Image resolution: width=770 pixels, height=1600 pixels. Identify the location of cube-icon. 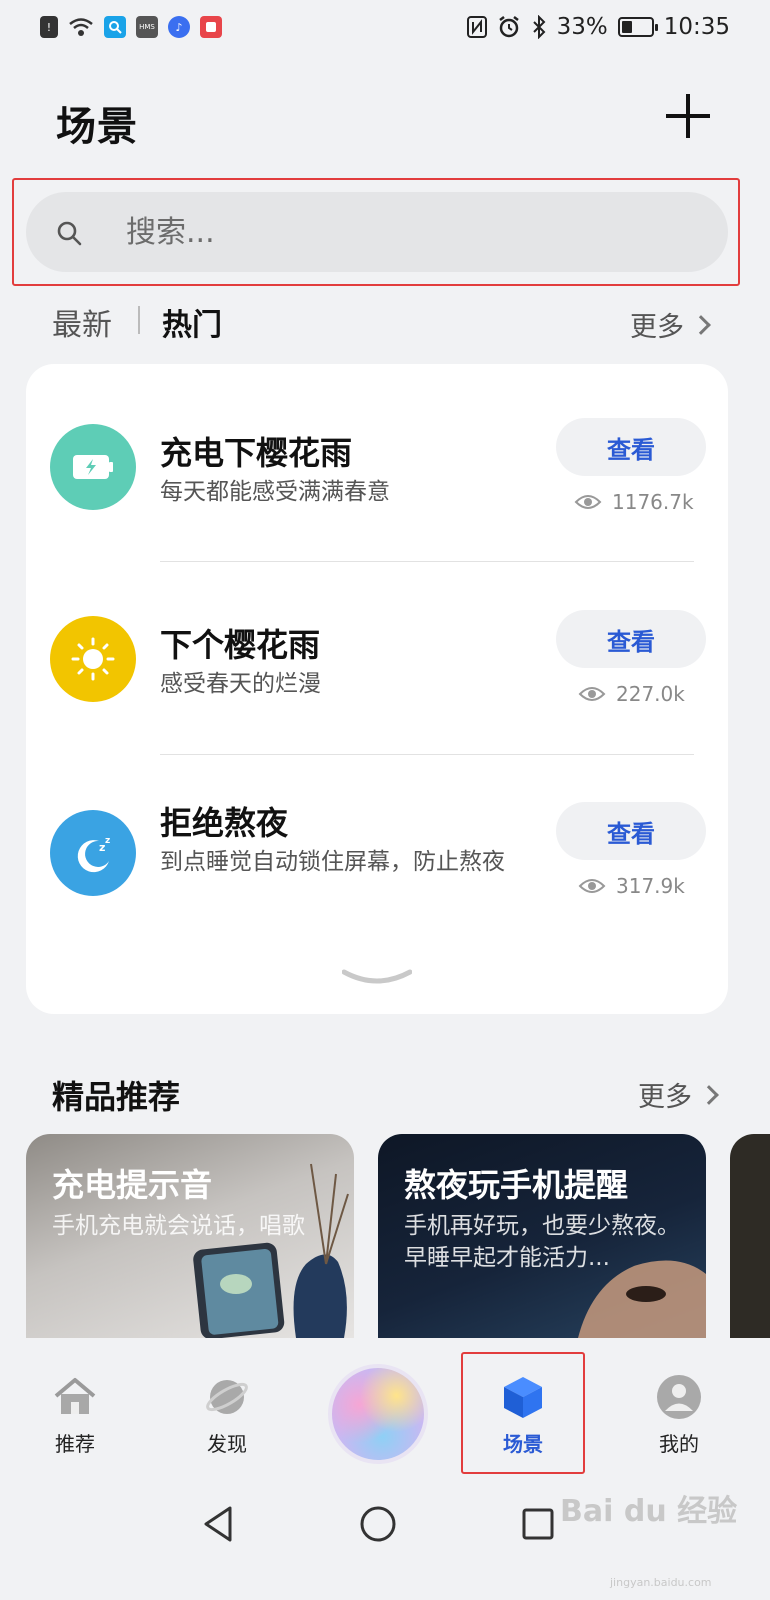
(523, 1397).